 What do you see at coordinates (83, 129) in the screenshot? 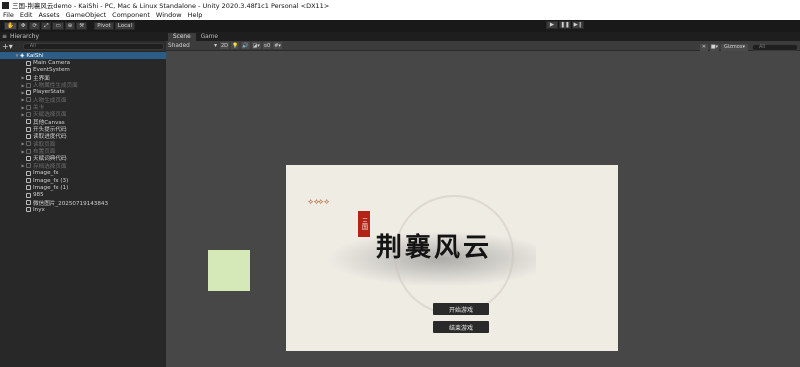
I see `hierarchy-item: 开头提示代码` at bounding box center [83, 129].